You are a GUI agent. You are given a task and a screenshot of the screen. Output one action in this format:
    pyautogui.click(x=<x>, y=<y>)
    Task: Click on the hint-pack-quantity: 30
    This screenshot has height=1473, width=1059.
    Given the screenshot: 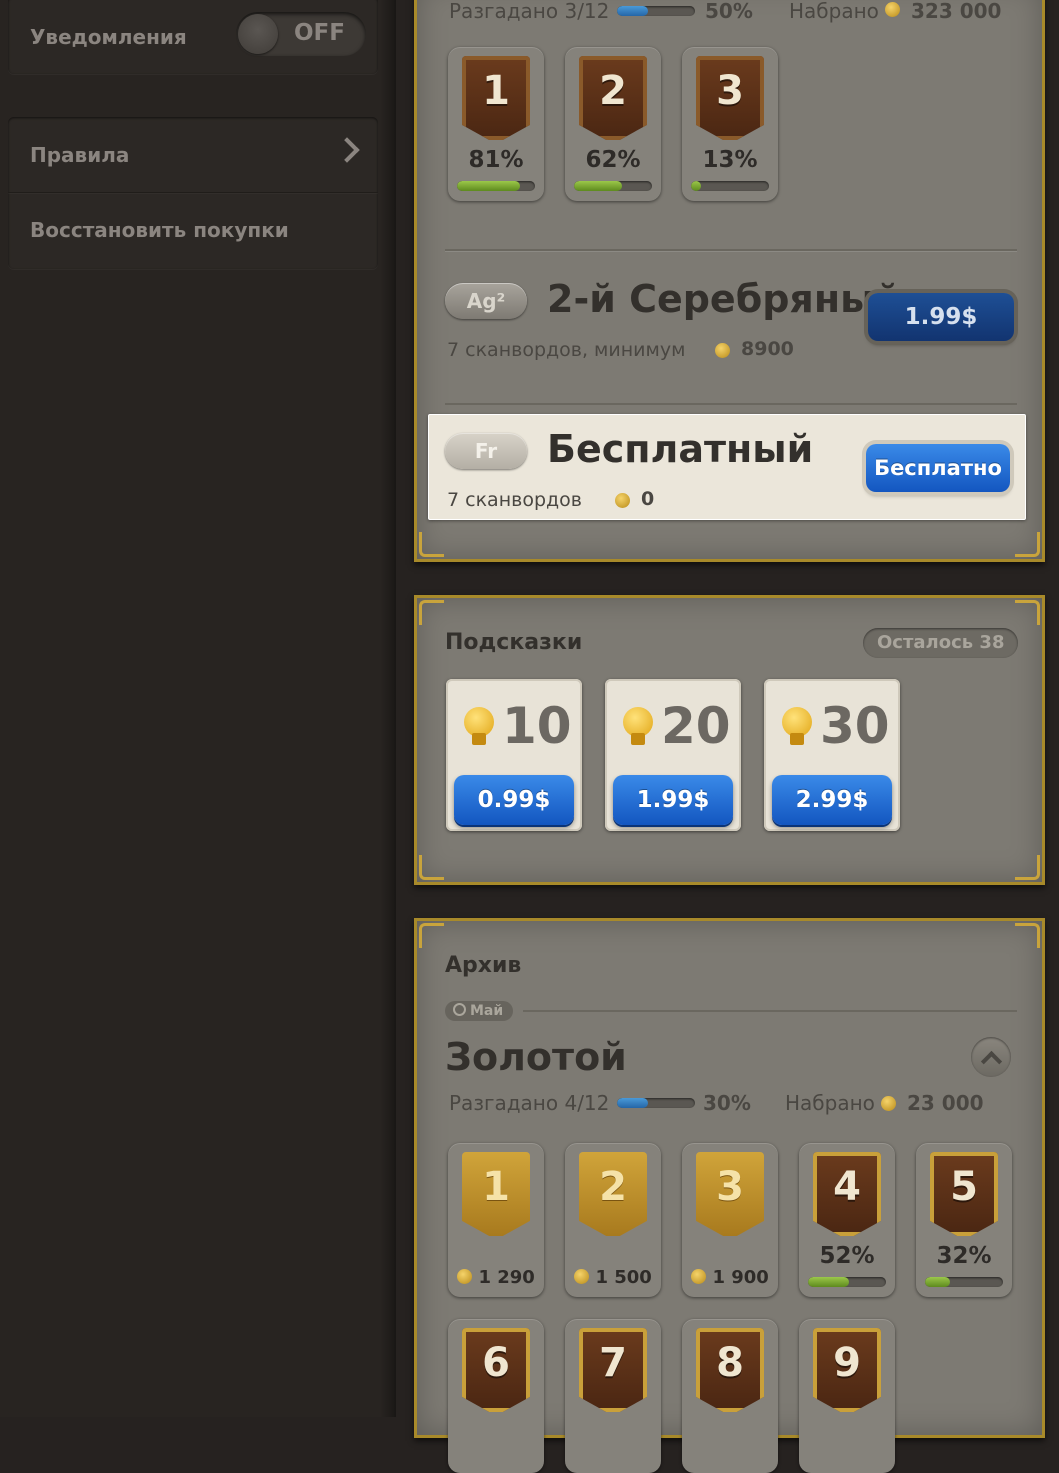 What is the action you would take?
    pyautogui.click(x=855, y=726)
    